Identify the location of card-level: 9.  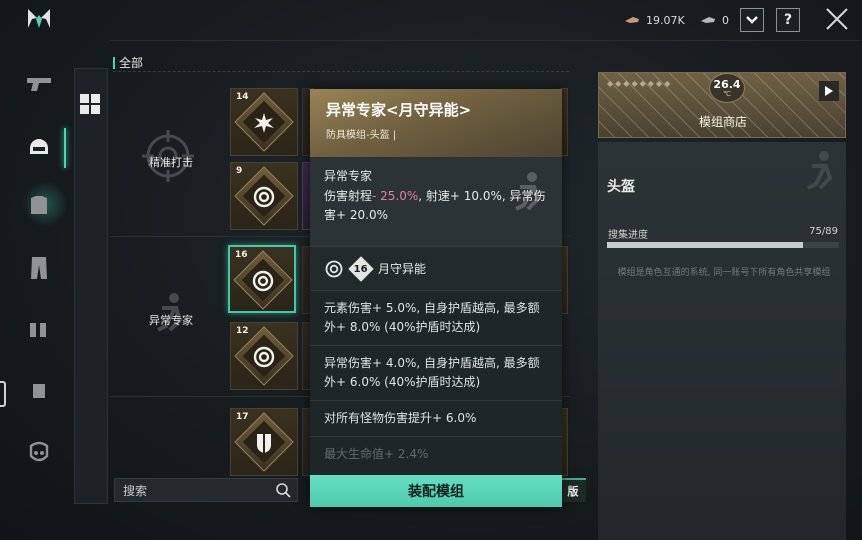
(239, 171).